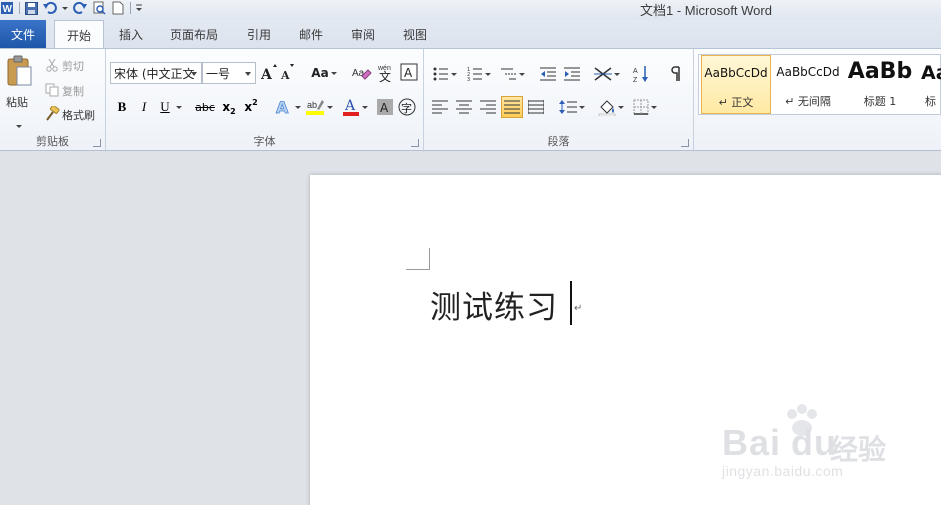 This screenshot has width=941, height=505. I want to click on distributed-icon, so click(536, 107).